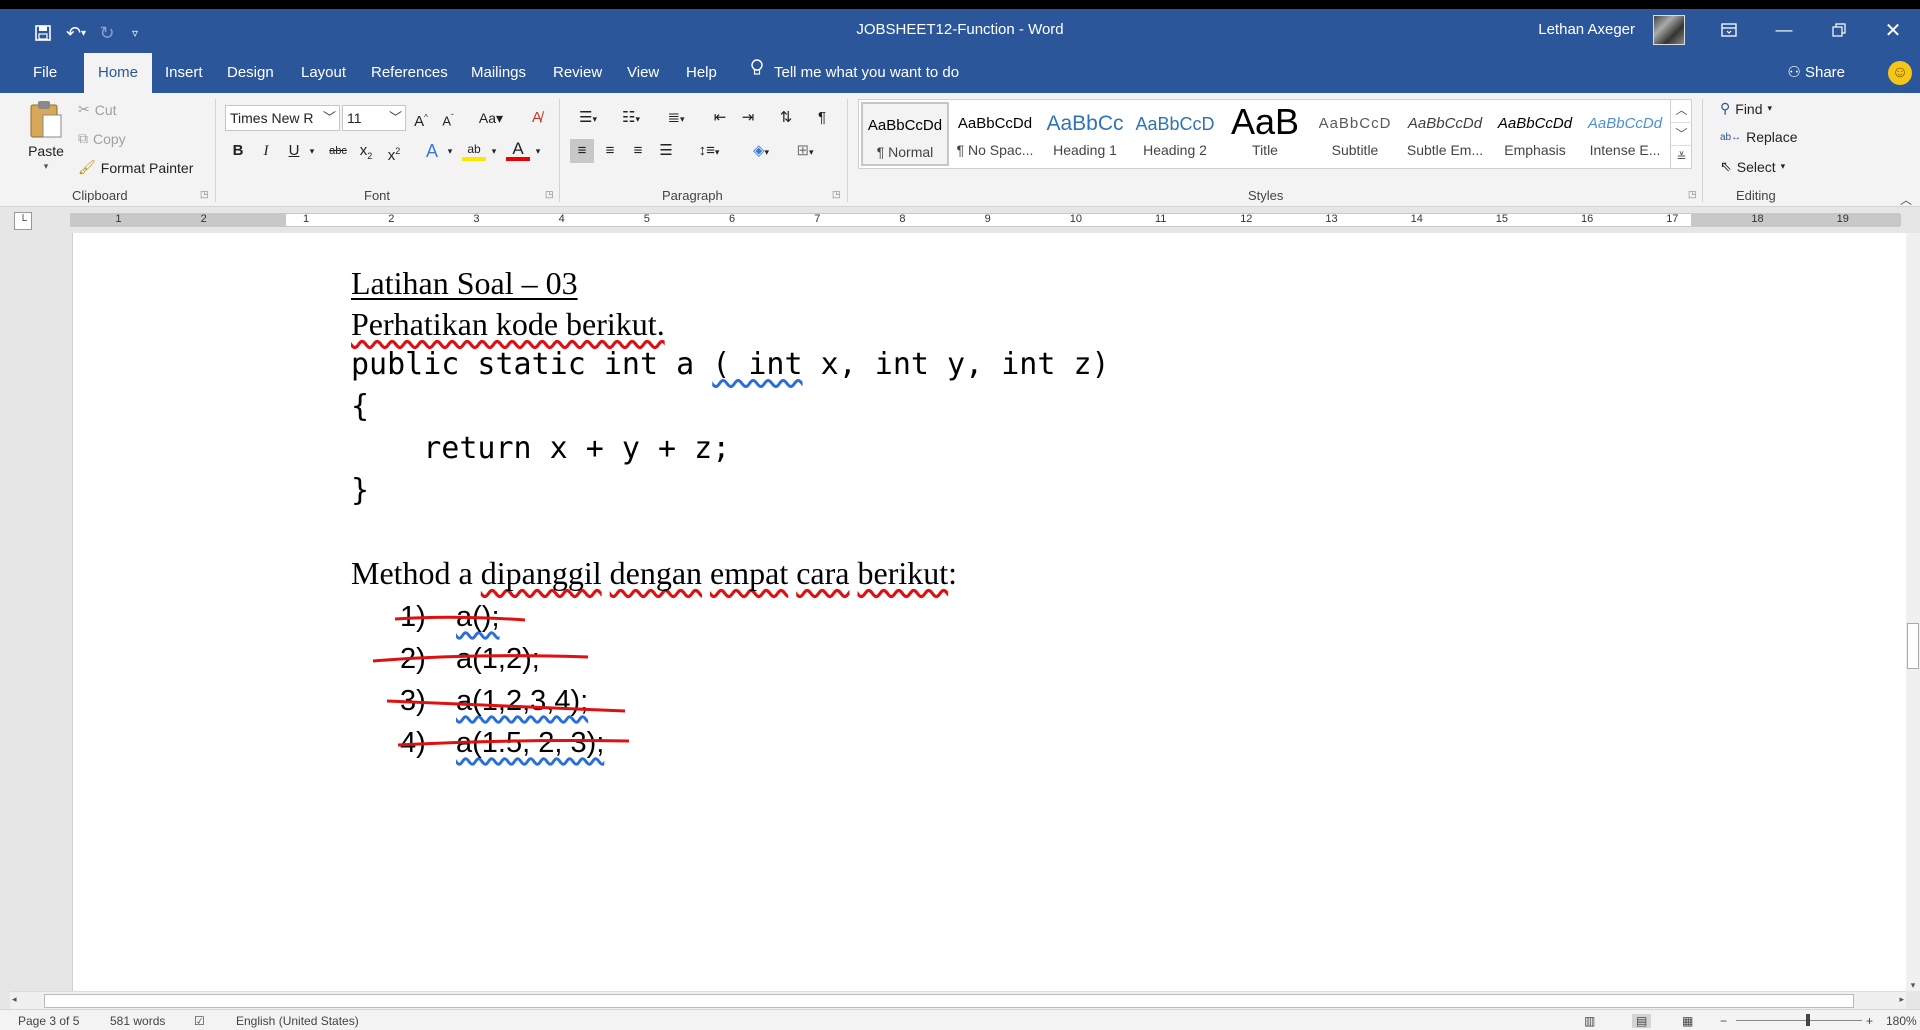 The width and height of the screenshot is (1920, 1030). Describe the element at coordinates (250, 73) in the screenshot. I see `tab-design: Design` at that location.